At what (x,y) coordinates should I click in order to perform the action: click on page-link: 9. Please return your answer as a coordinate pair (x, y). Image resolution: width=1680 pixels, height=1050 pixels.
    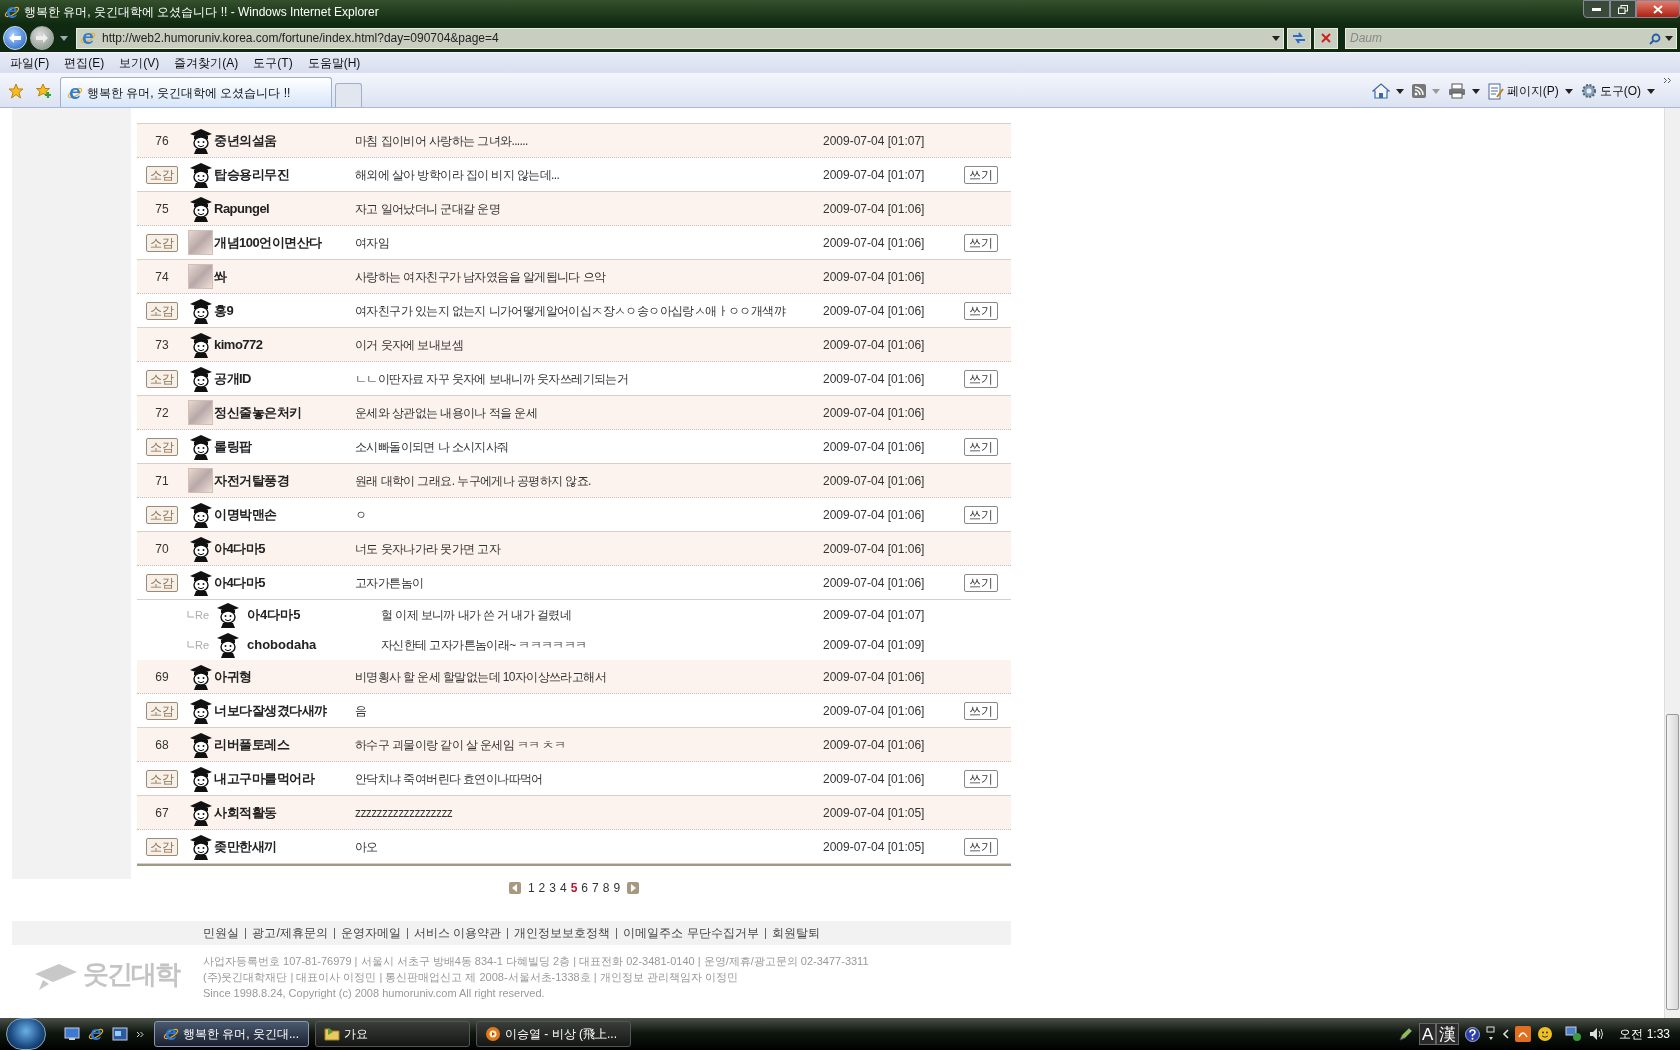
    Looking at the image, I should click on (617, 888).